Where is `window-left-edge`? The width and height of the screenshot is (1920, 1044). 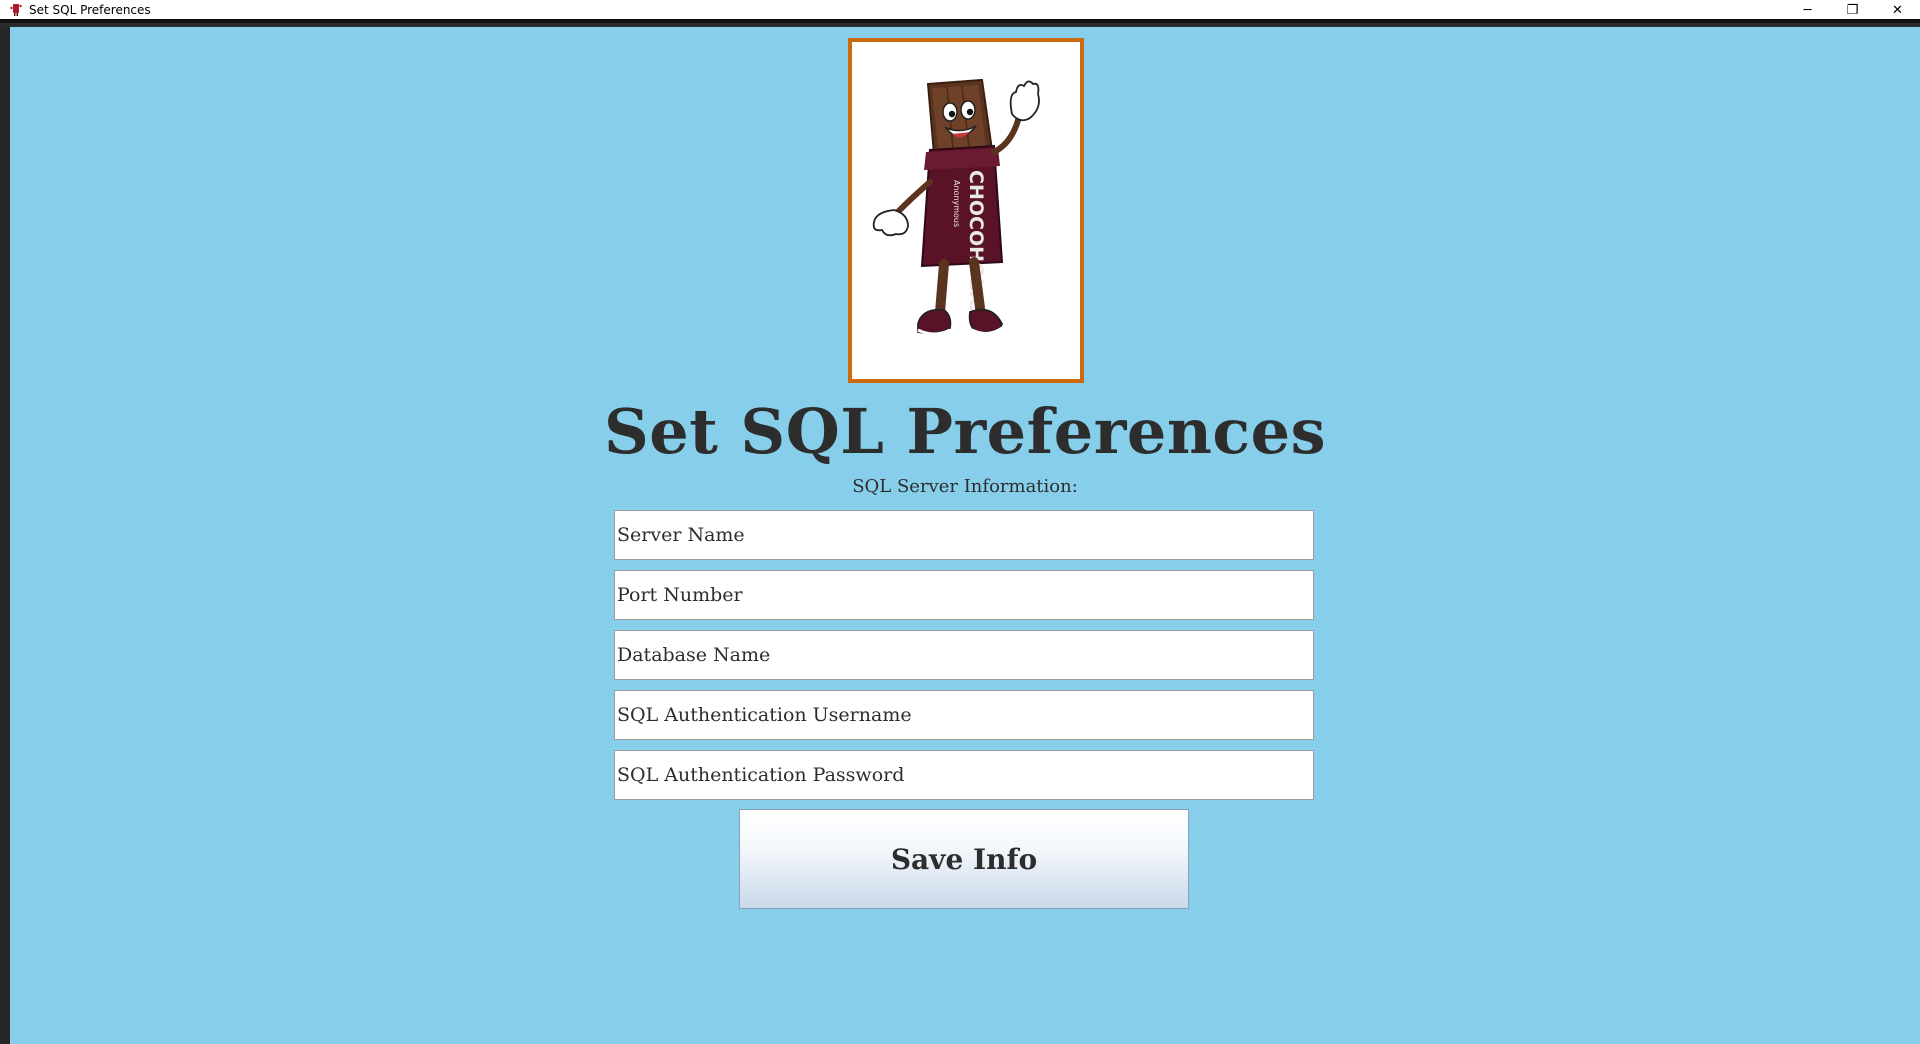 window-left-edge is located at coordinates (5, 535).